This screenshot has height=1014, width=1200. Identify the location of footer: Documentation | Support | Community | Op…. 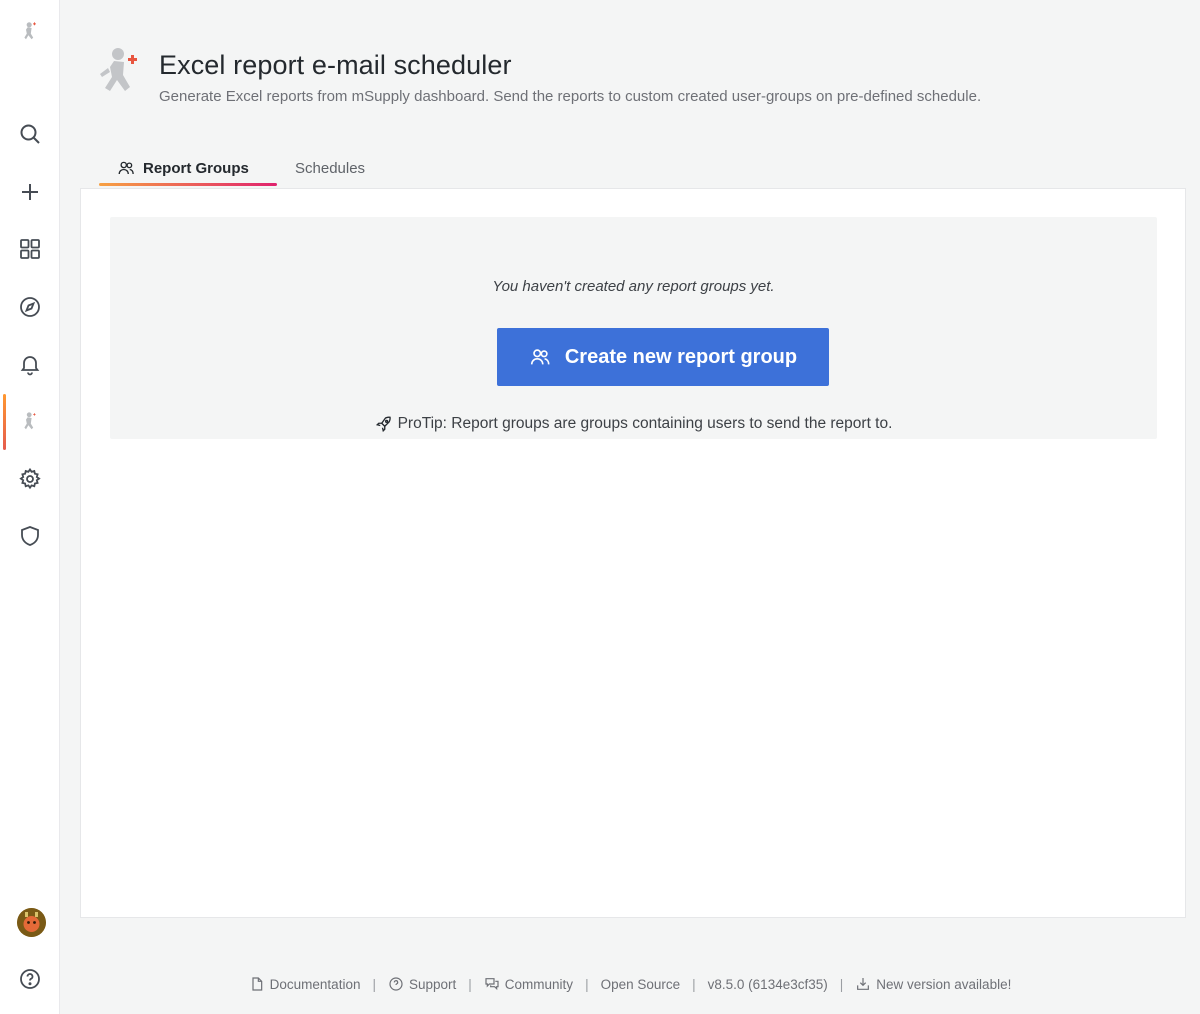
(630, 984).